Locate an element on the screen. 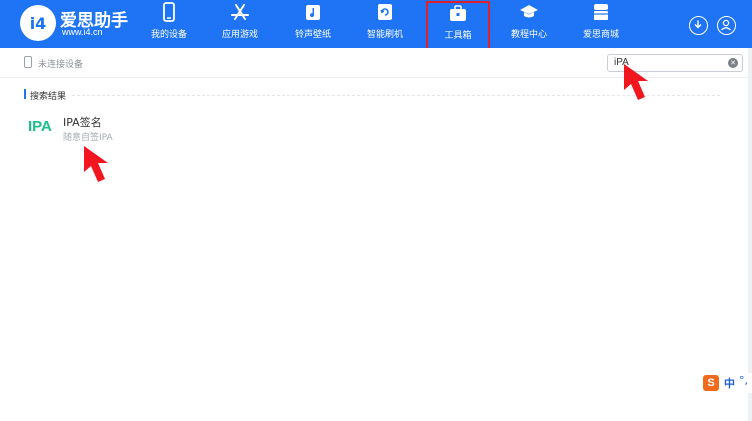 The height and width of the screenshot is (421, 752). nav-tutorials: 教程中心 is located at coordinates (529, 24).